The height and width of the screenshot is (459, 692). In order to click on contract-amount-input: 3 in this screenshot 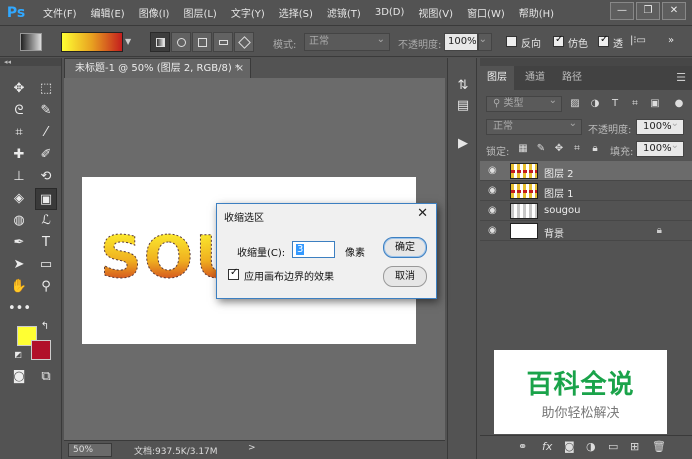, I will do `click(313, 249)`.